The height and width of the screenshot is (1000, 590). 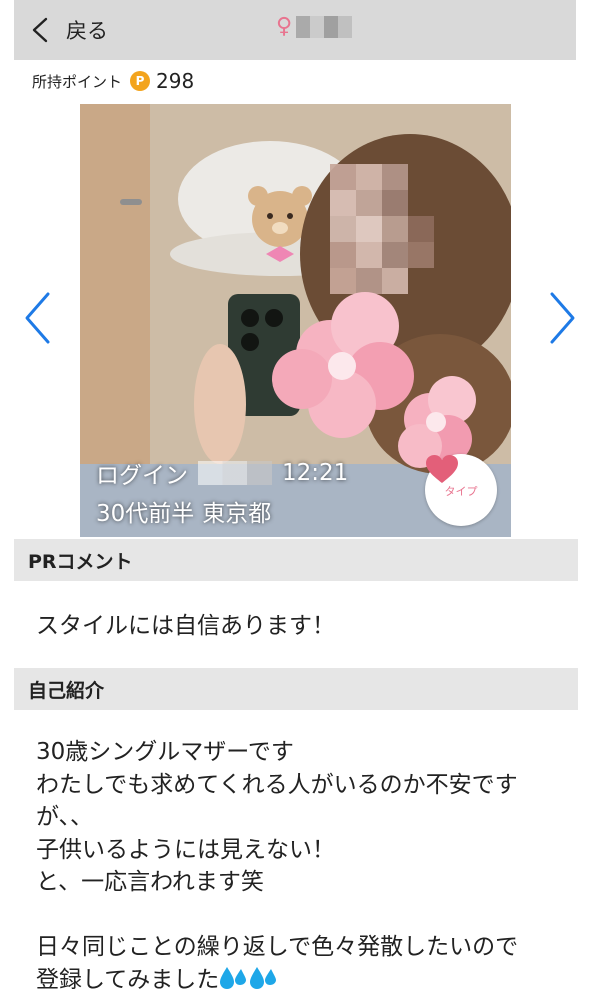 What do you see at coordinates (142, 476) in the screenshot?
I see `login-prefix: ログイン` at bounding box center [142, 476].